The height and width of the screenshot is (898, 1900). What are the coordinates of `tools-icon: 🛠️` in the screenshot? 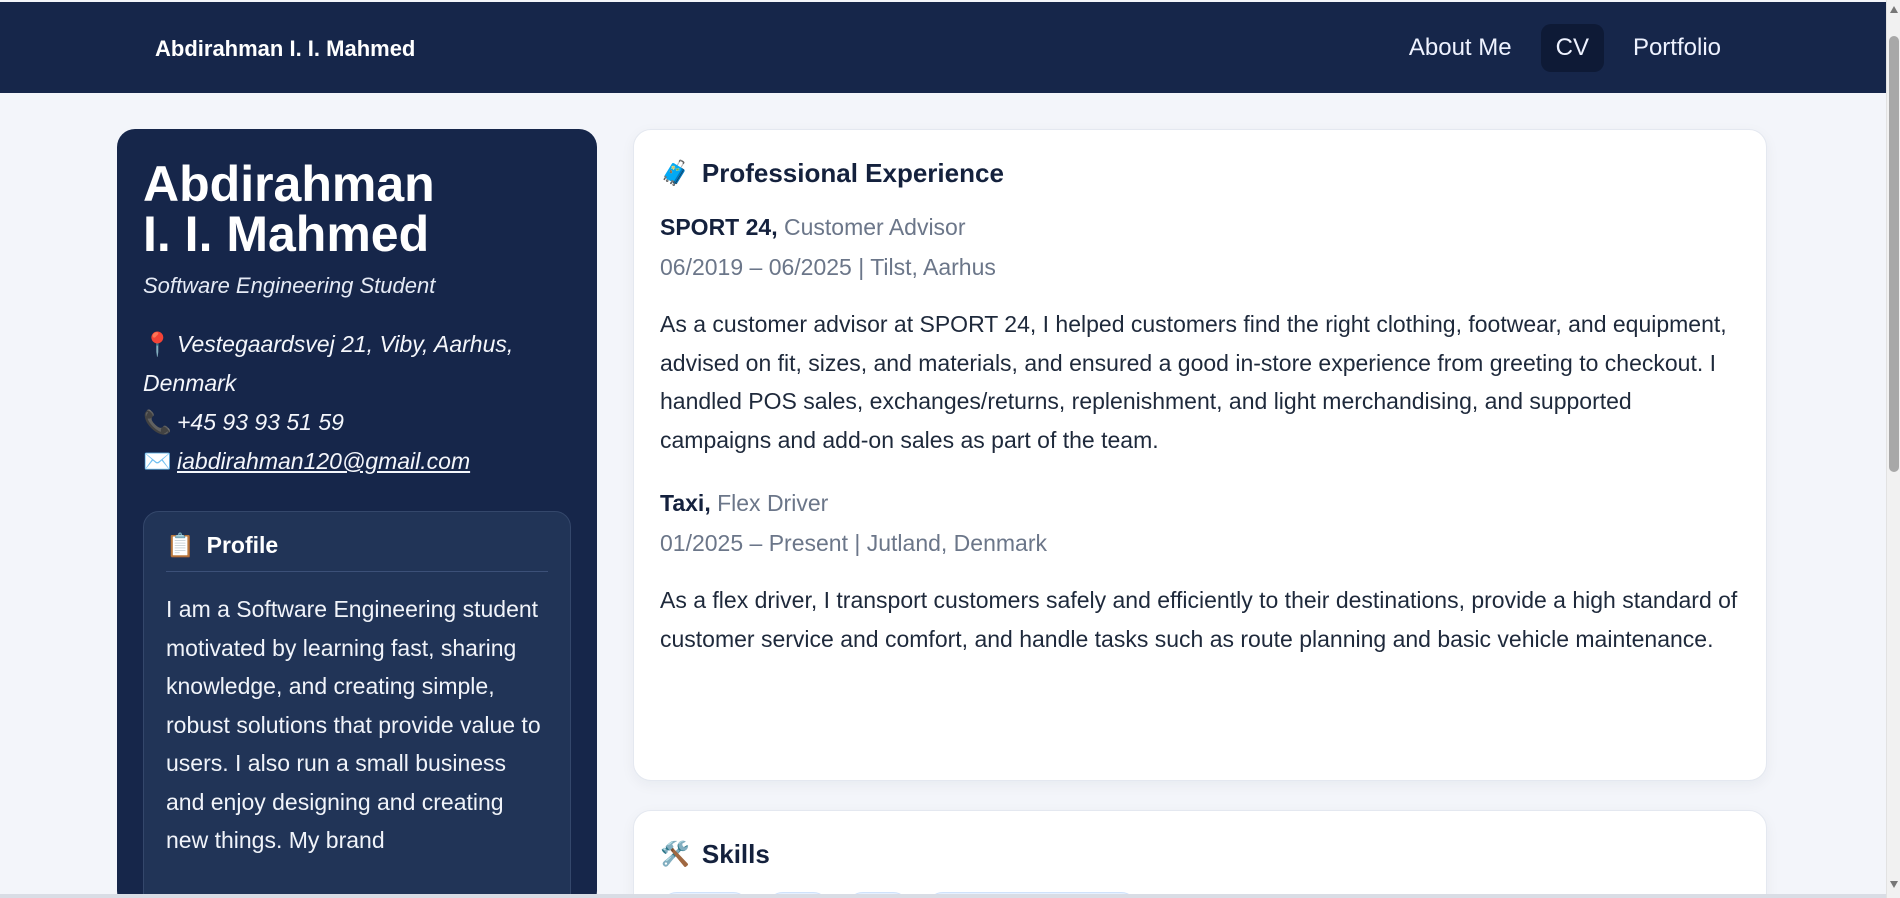 It's located at (675, 854).